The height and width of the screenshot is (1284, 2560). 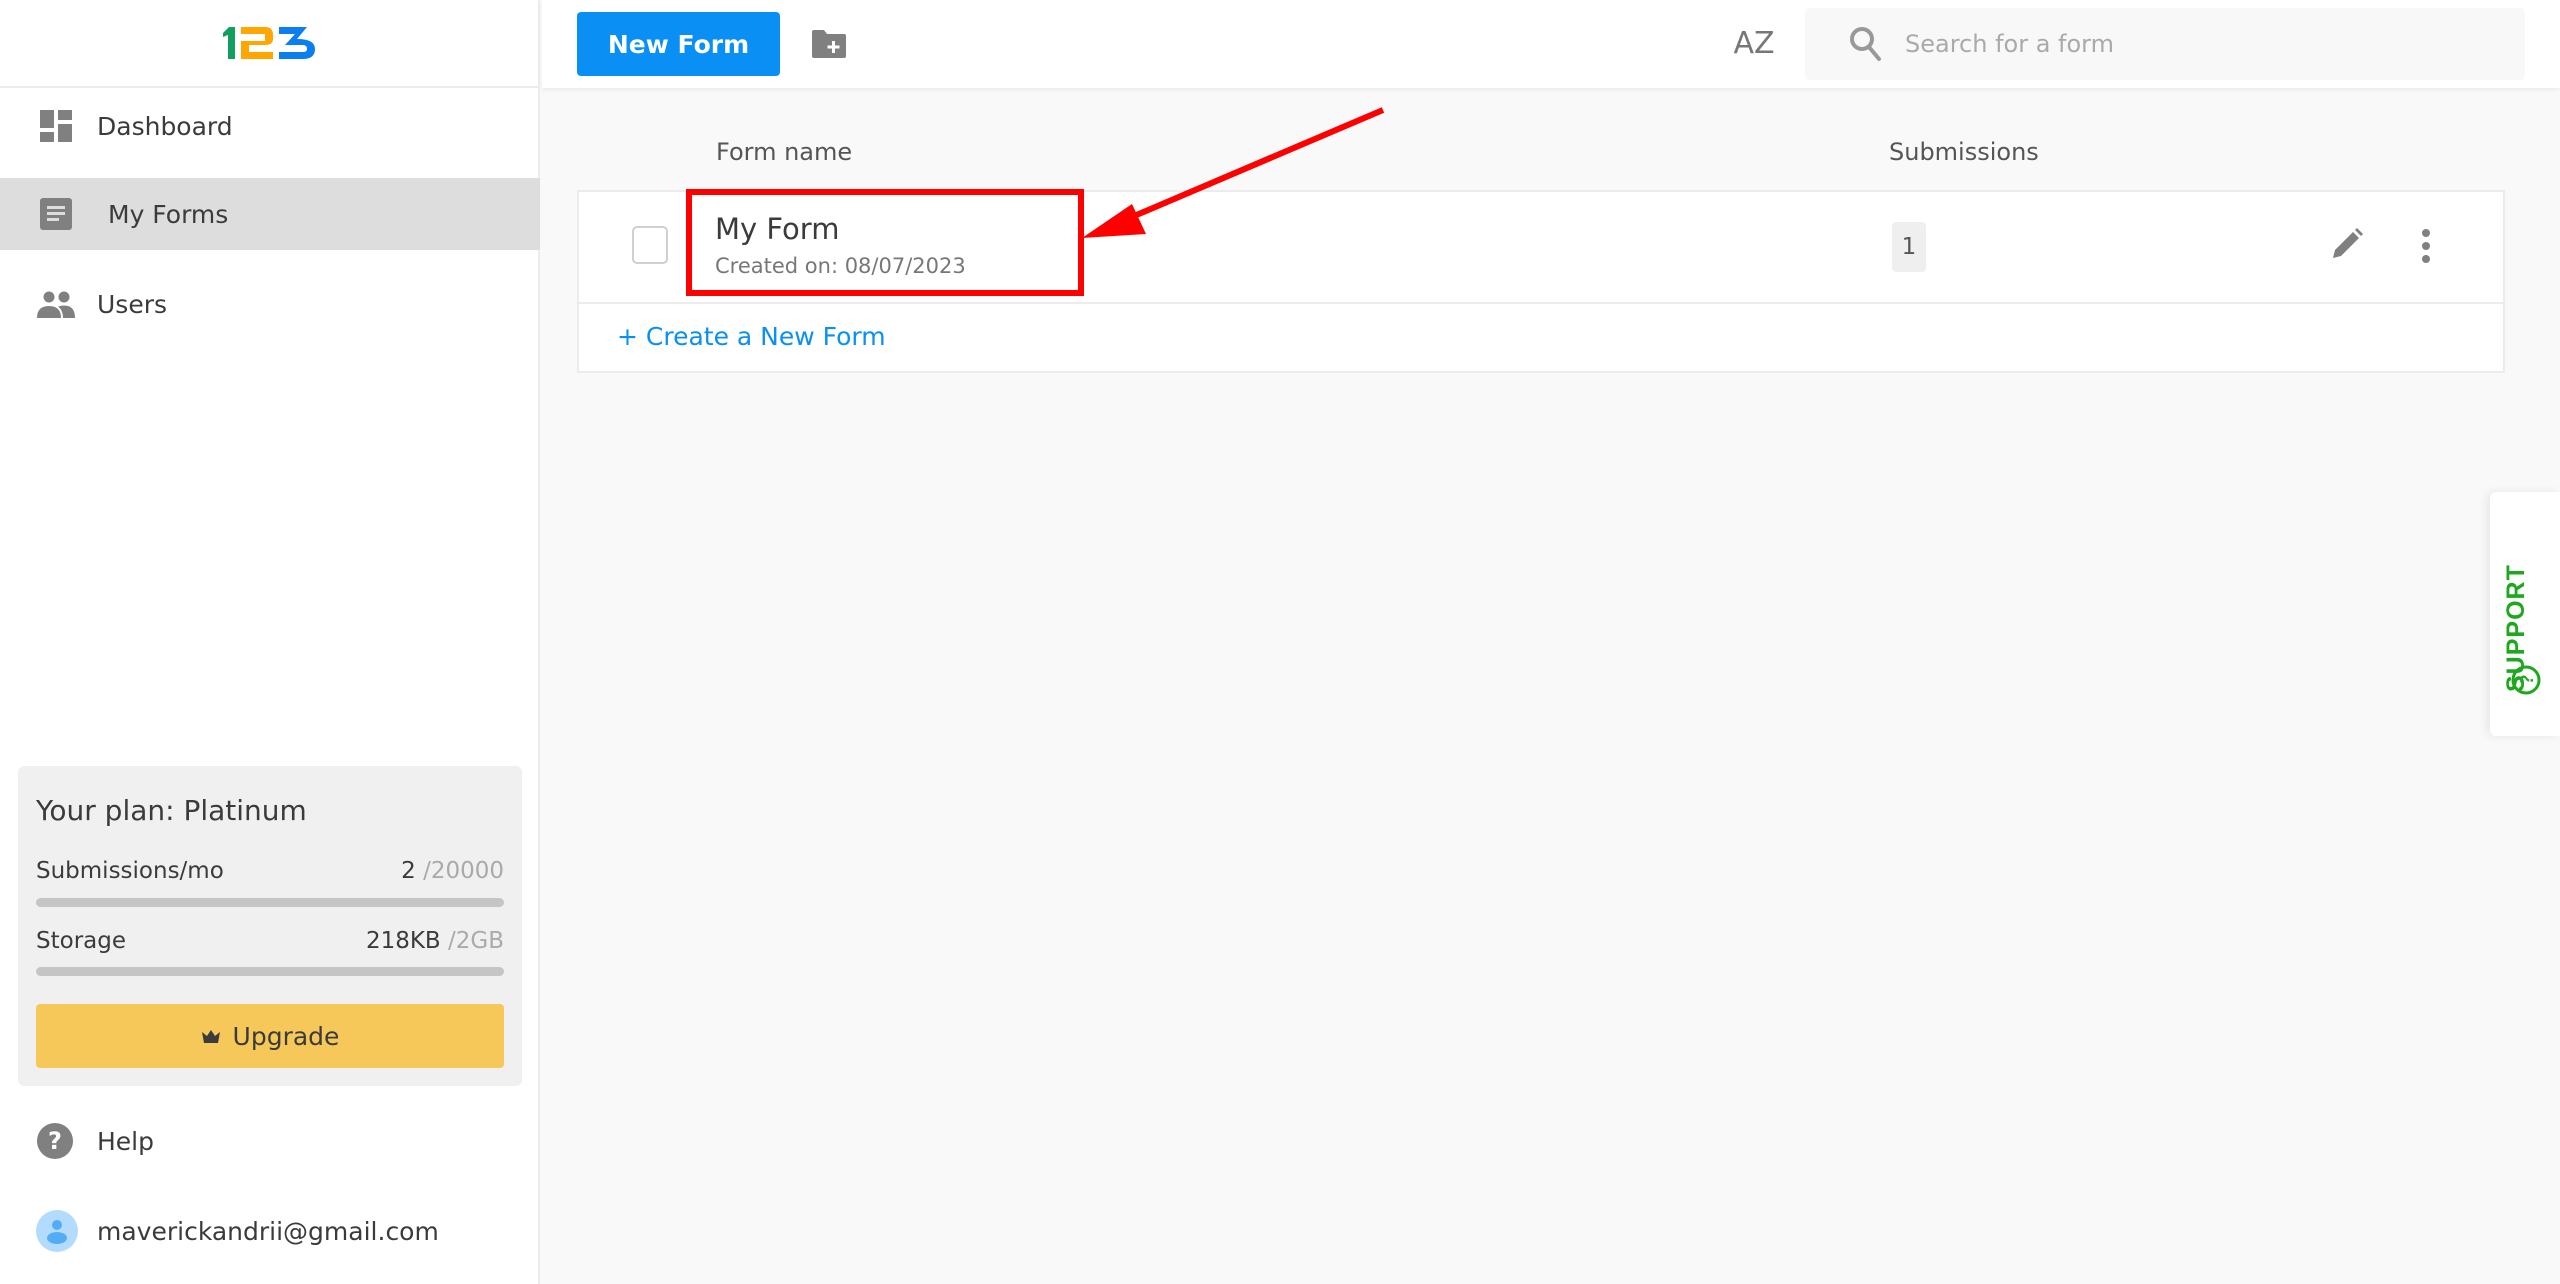 What do you see at coordinates (56, 214) in the screenshot?
I see `form-icon` at bounding box center [56, 214].